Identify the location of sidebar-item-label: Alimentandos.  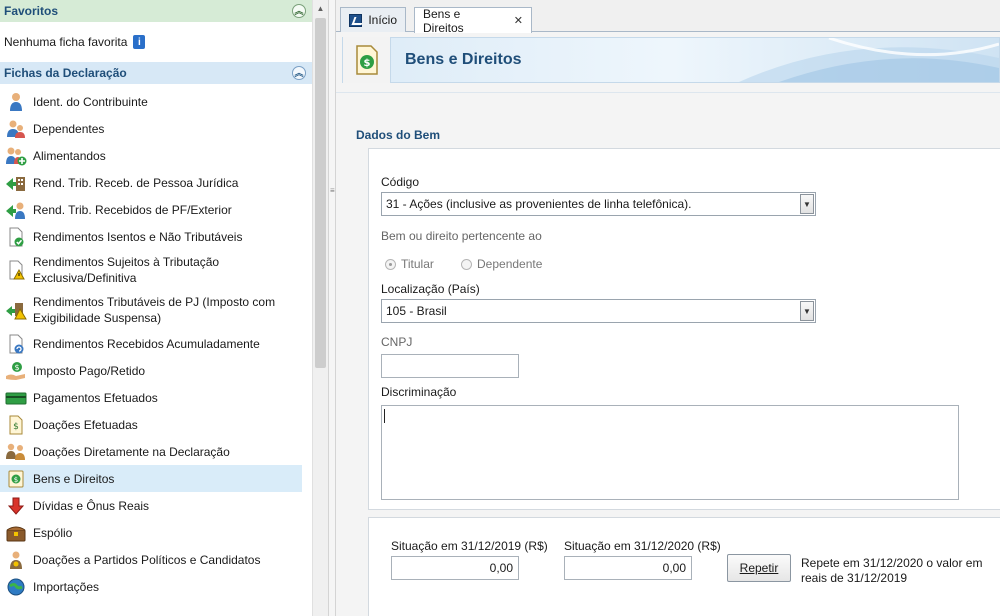
(69, 155).